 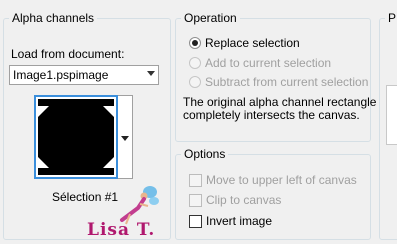 I want to click on operation-title: Operation, so click(x=210, y=18).